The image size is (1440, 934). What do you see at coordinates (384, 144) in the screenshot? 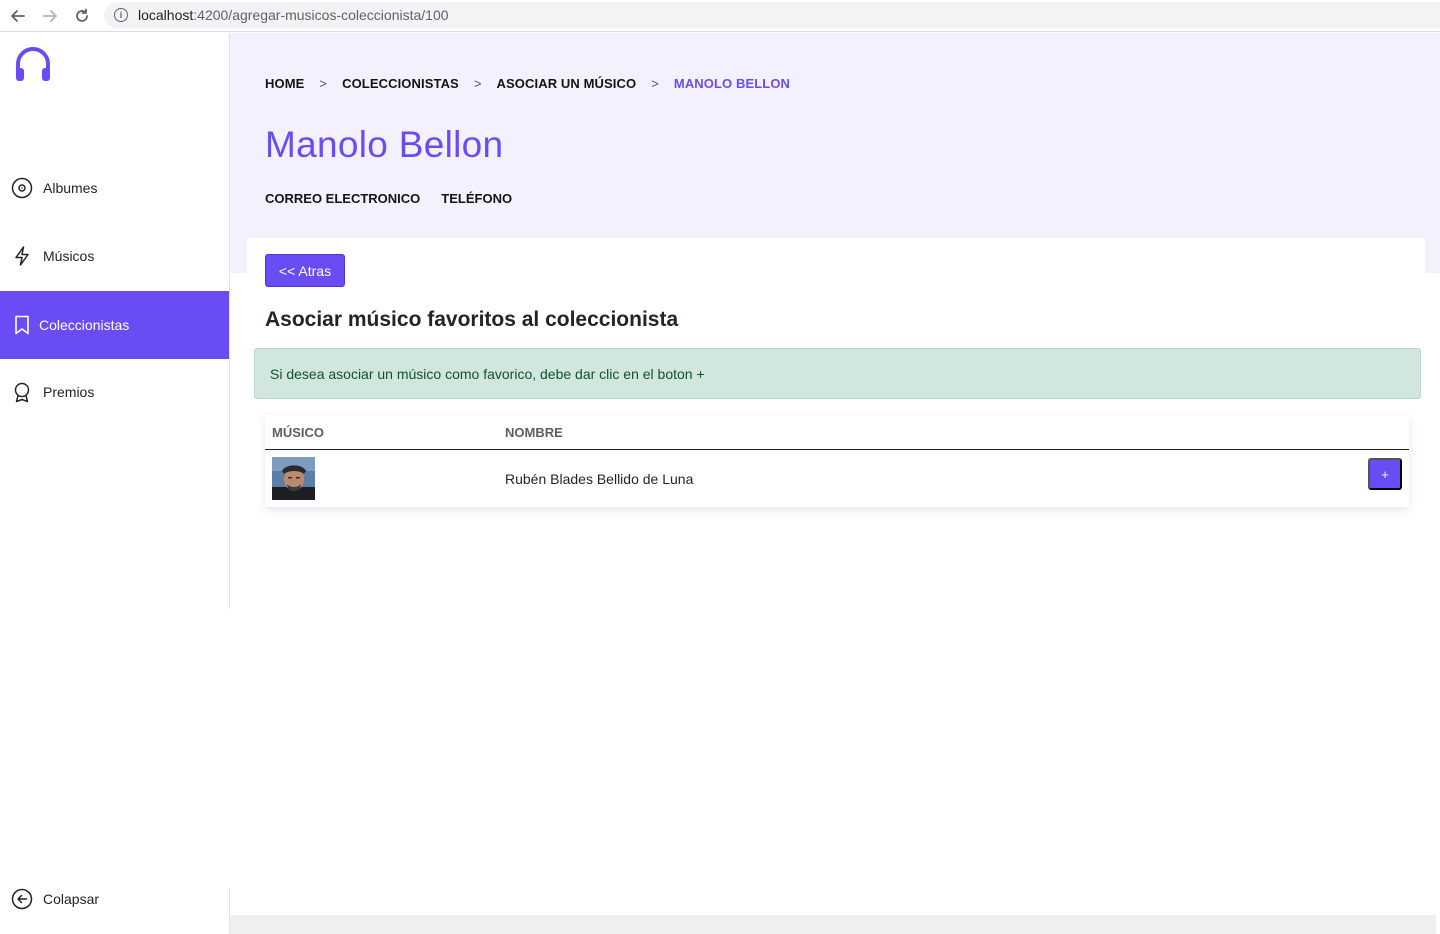
I see `page-title: Manolo Bellon` at bounding box center [384, 144].